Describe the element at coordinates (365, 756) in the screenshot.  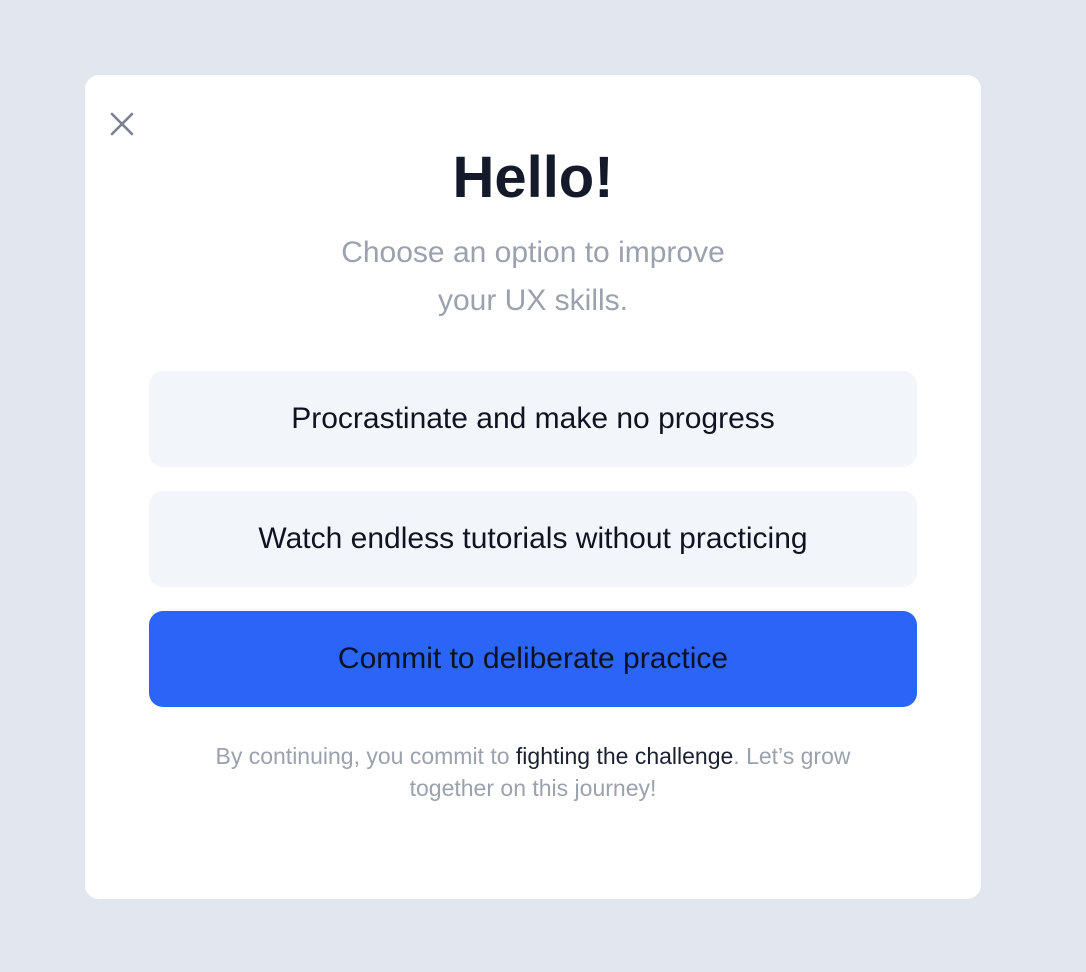
I see `footer-prefix: By continuing, you commit to` at that location.